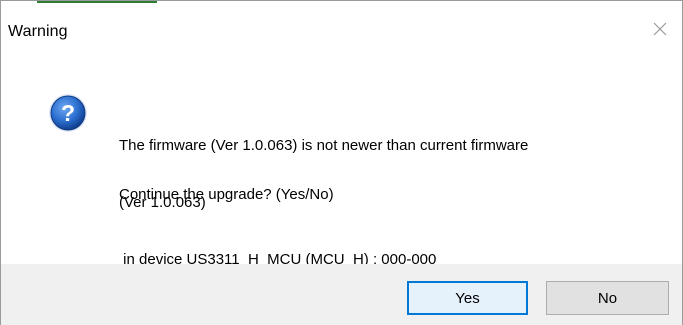 This screenshot has height=325, width=683. I want to click on close-icon, so click(660, 29).